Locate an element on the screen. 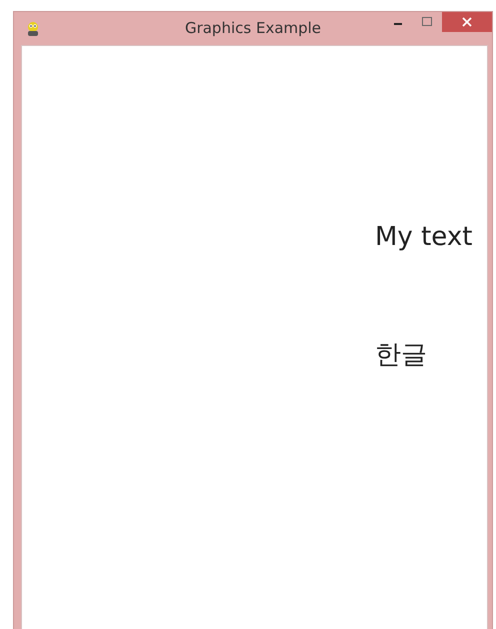  close-icon is located at coordinates (467, 22).